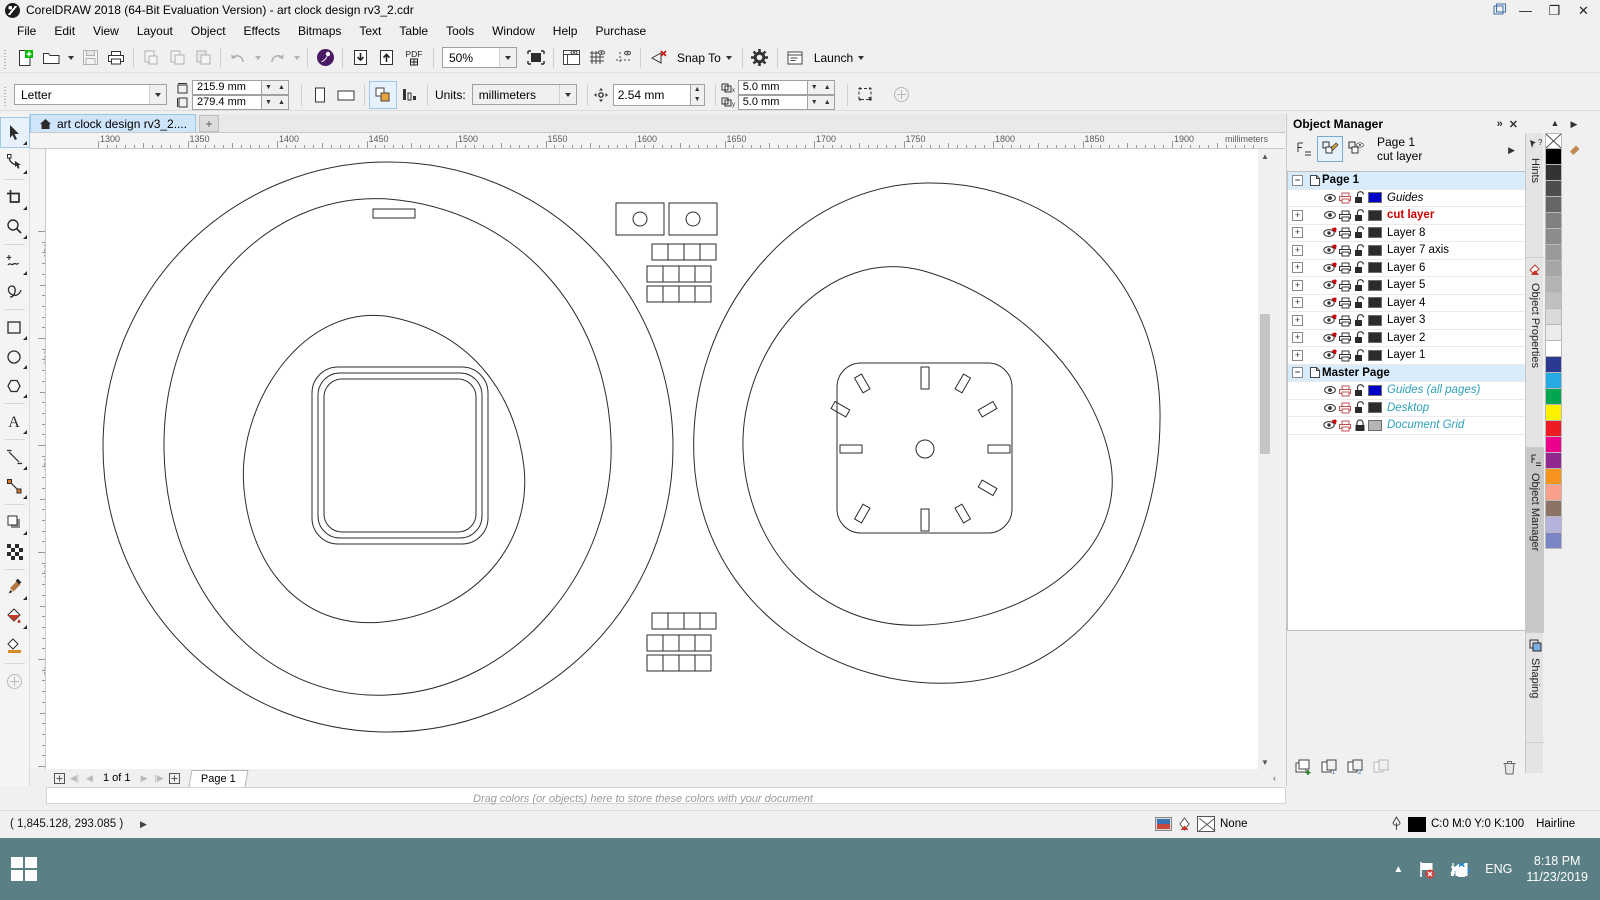 The width and height of the screenshot is (1600, 900). I want to click on property-bar-grip, so click(6, 94).